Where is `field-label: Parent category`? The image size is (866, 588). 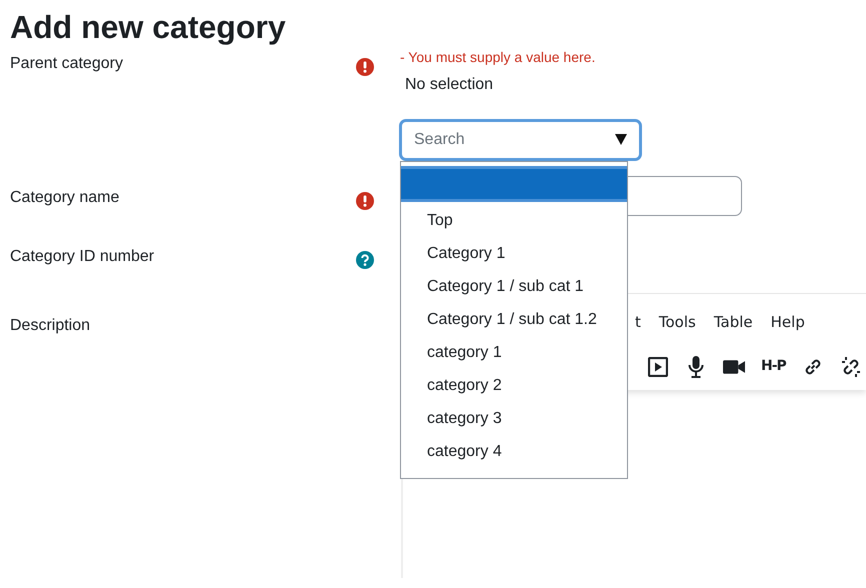 field-label: Parent category is located at coordinates (66, 64).